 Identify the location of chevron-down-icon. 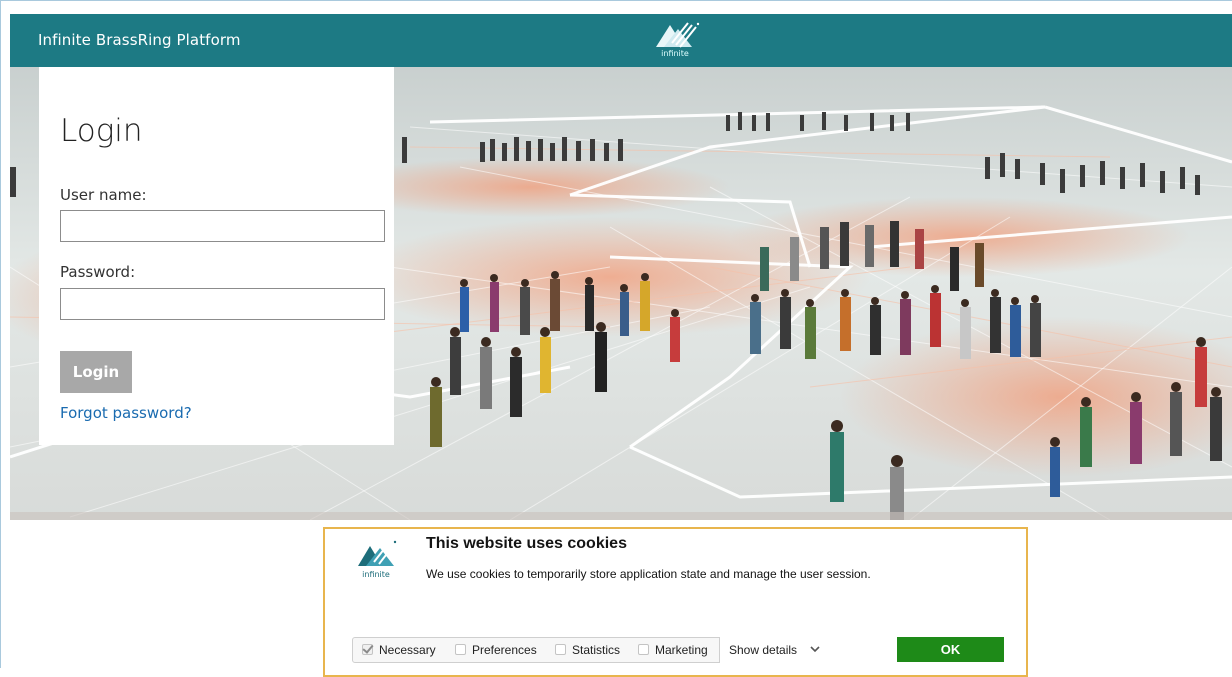
(815, 649).